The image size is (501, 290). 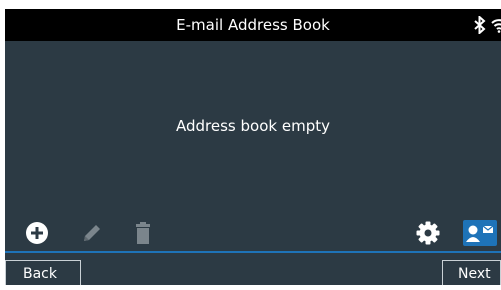 What do you see at coordinates (253, 126) in the screenshot?
I see `empty-message: Address book empty` at bounding box center [253, 126].